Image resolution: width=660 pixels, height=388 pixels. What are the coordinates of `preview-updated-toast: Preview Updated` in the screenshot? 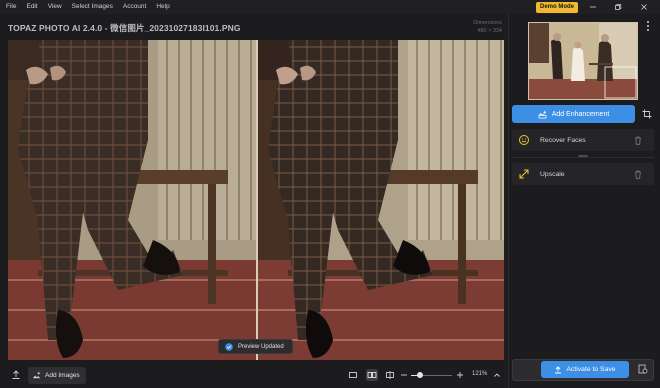 It's located at (255, 346).